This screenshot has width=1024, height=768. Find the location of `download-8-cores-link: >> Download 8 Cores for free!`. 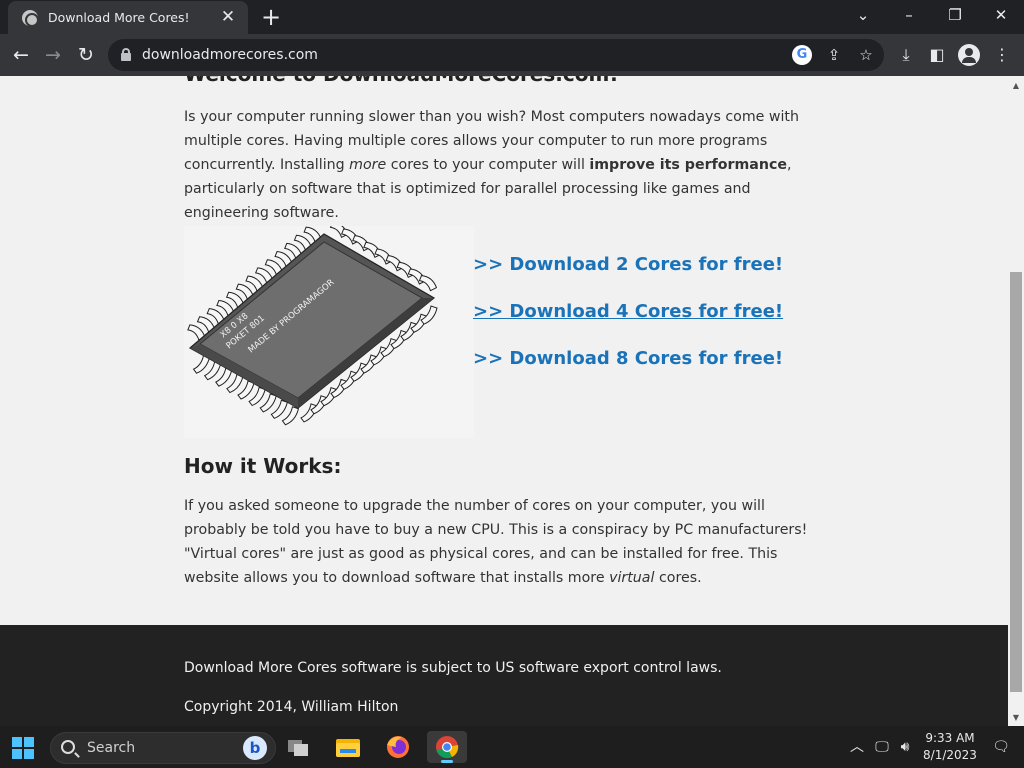

download-8-cores-link: >> Download 8 Cores for free! is located at coordinates (628, 358).